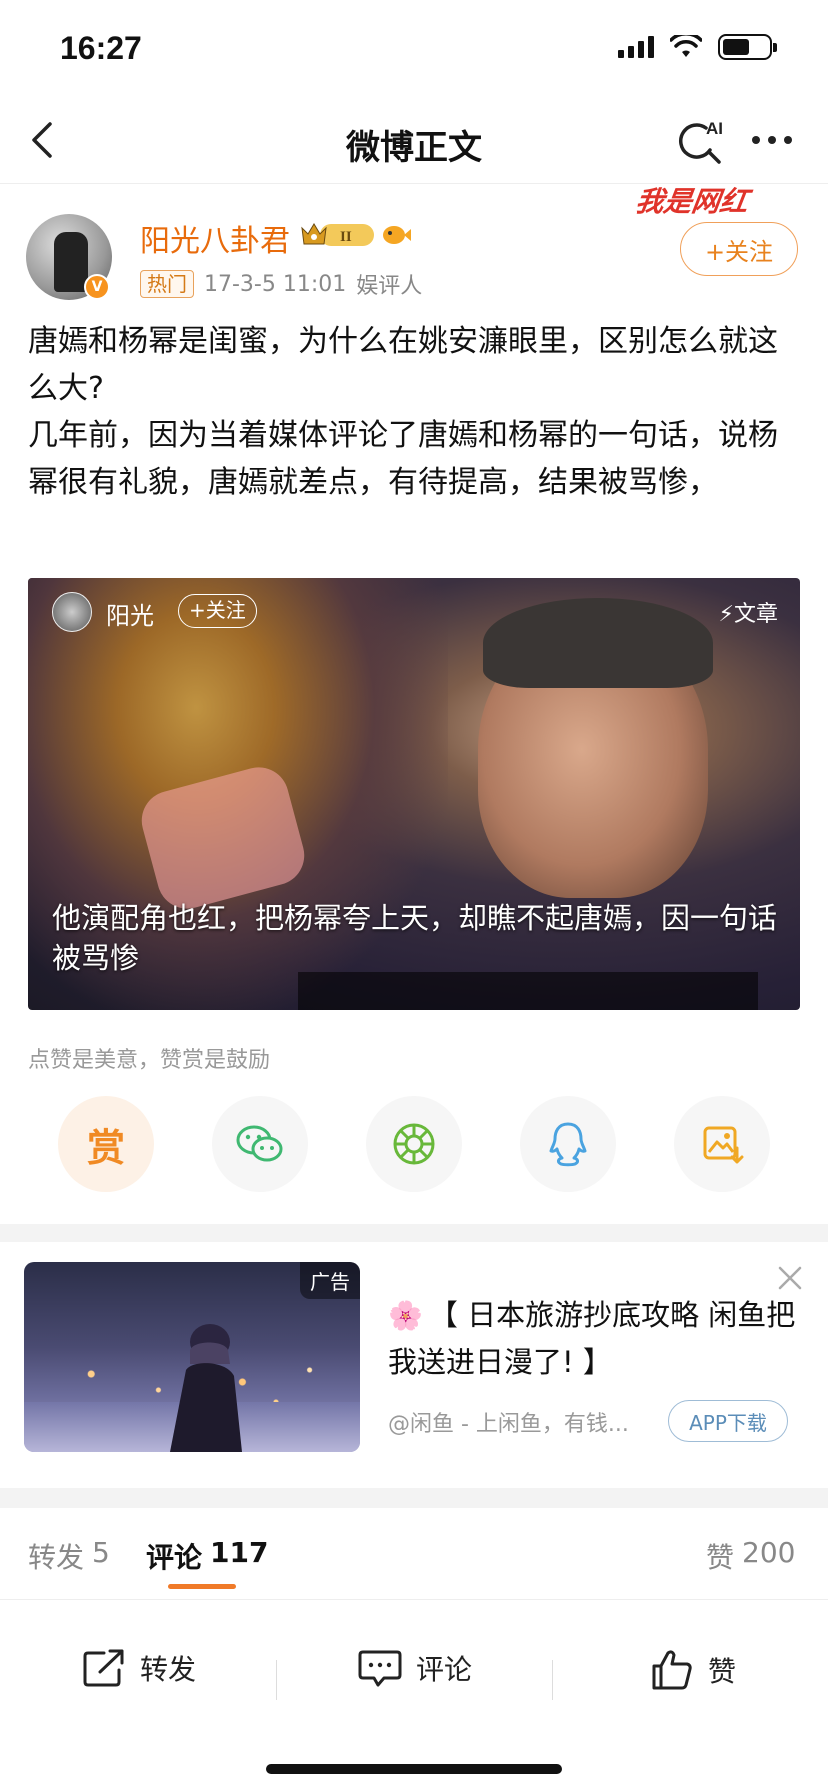 The width and height of the screenshot is (828, 1792). Describe the element at coordinates (748, 614) in the screenshot. I see `article-tag: ⚡文章` at that location.